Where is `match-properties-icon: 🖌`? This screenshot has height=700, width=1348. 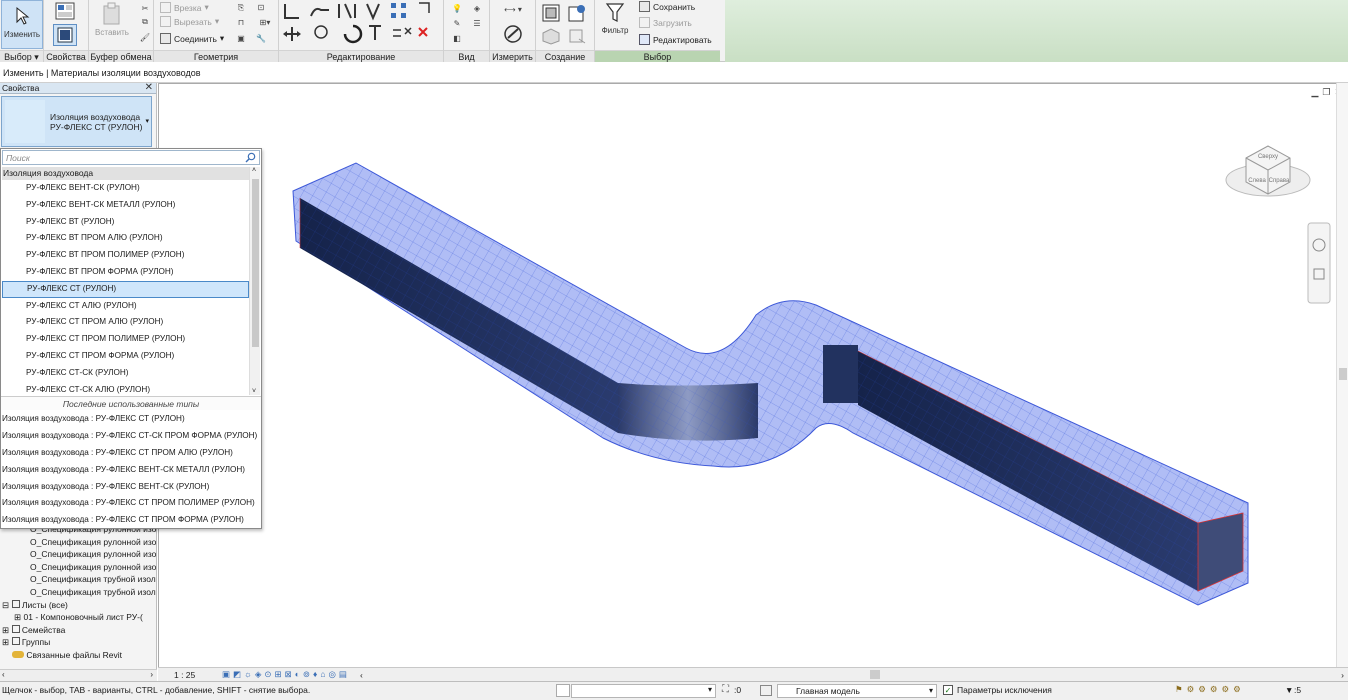
match-properties-icon: 🖌 is located at coordinates (145, 37).